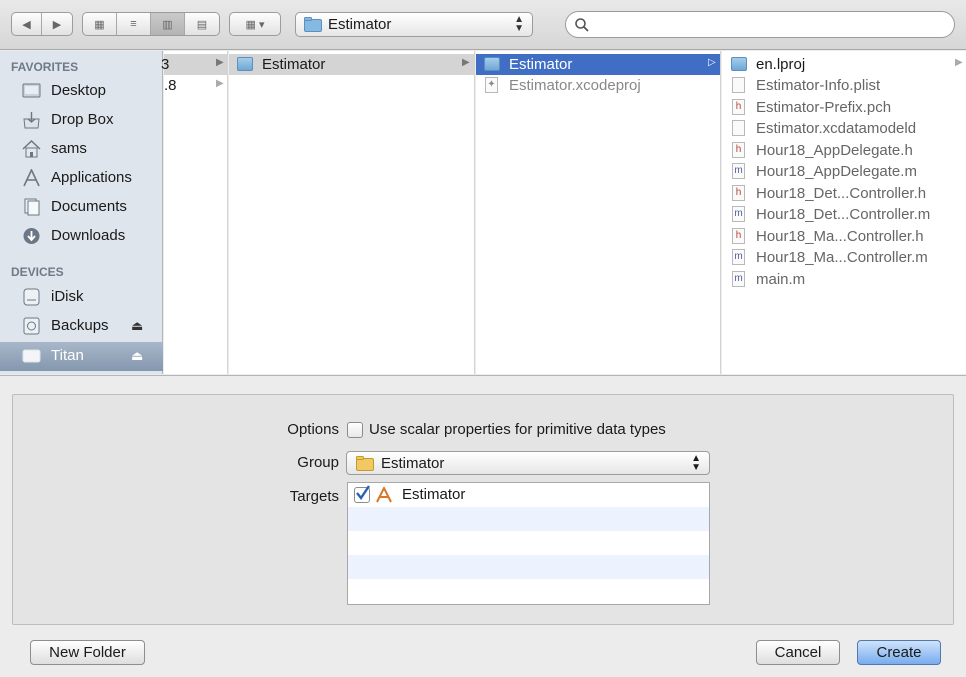  Describe the element at coordinates (844, 236) in the screenshot. I see `list-item: h Hour18_Ma...Controller.h` at that location.